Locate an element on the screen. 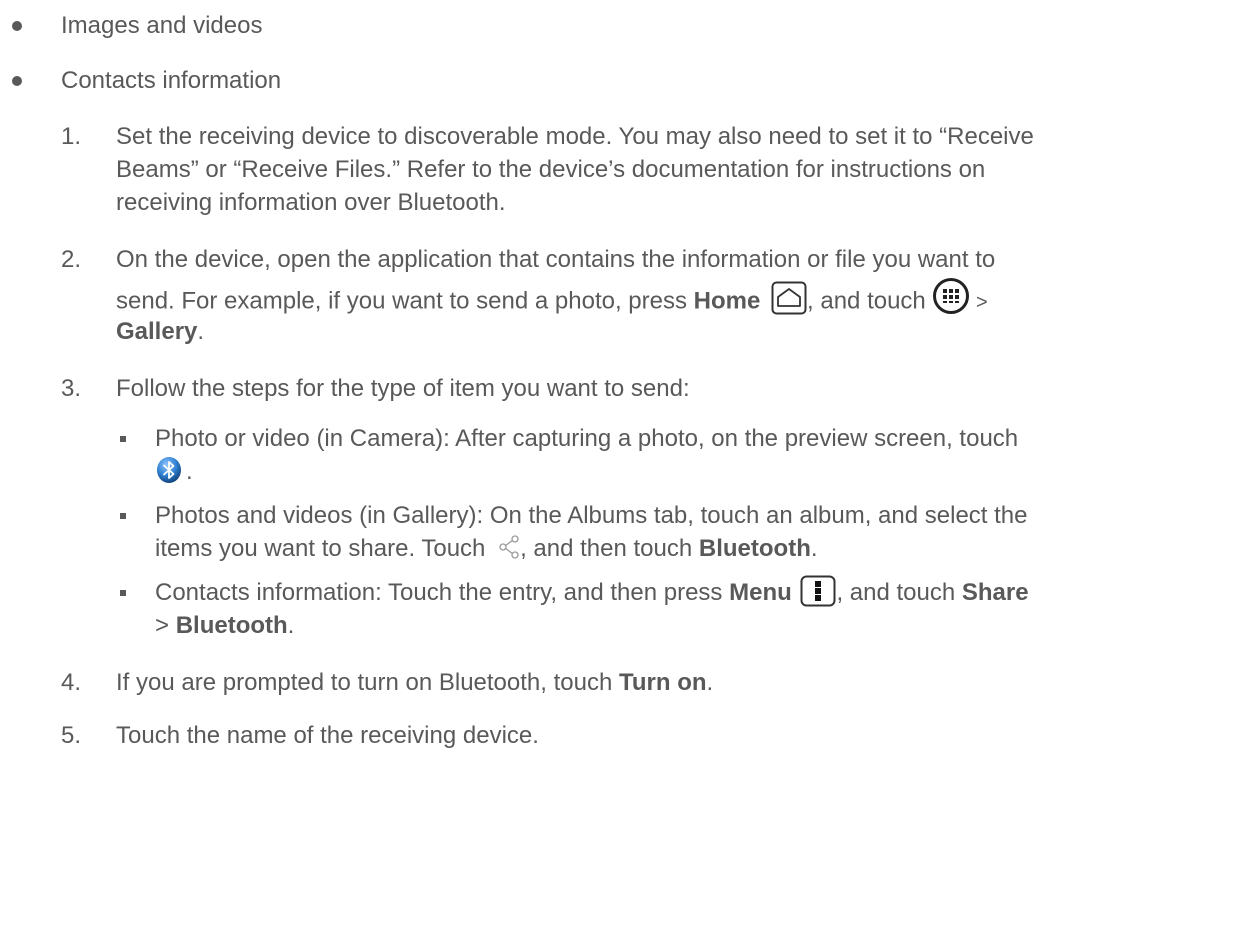 The image size is (1249, 939). step-1-line-3: receiving information over Bluetooth. is located at coordinates (311, 202).